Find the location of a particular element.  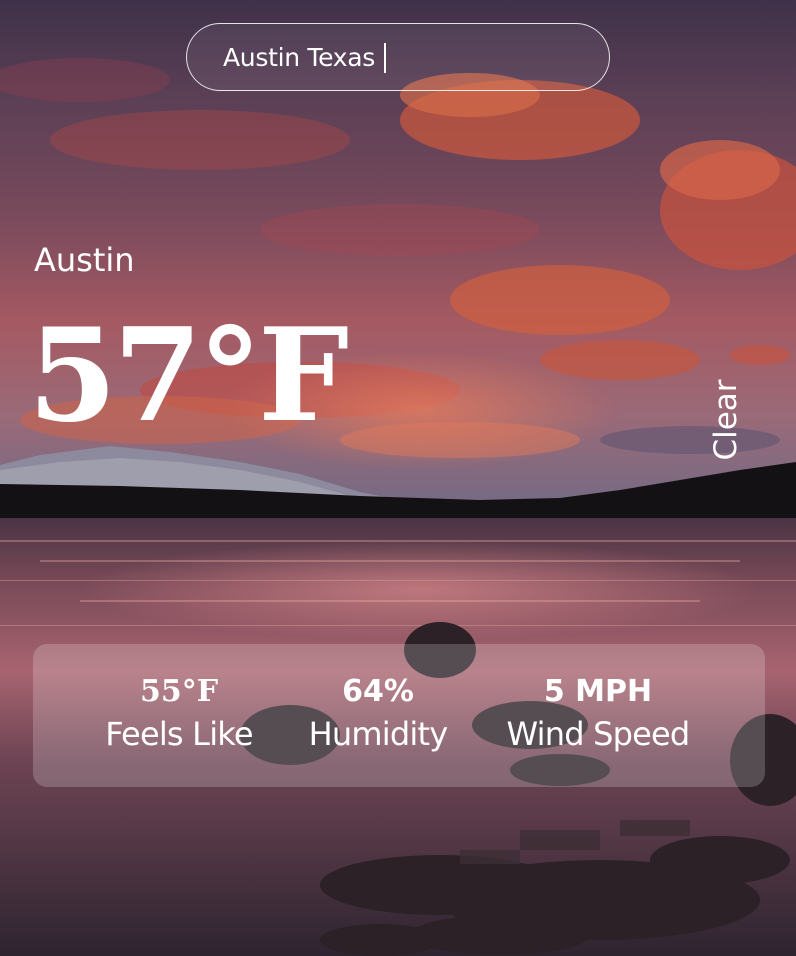

wind-speed-stat: 5 MPH Wind Speed is located at coordinates (598, 714).